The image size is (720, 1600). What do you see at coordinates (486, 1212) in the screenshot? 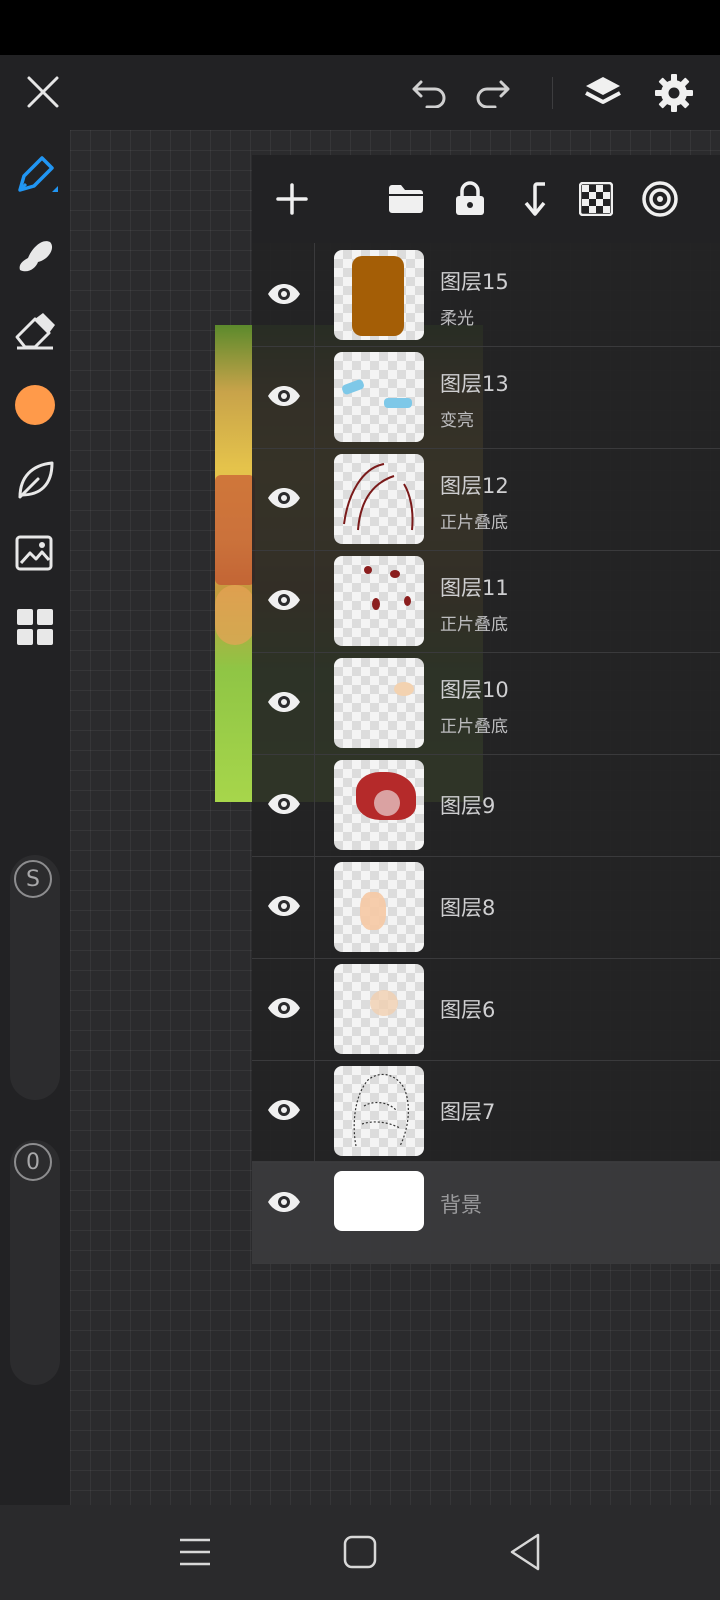
I see `layer-row-selected: 背景` at bounding box center [486, 1212].